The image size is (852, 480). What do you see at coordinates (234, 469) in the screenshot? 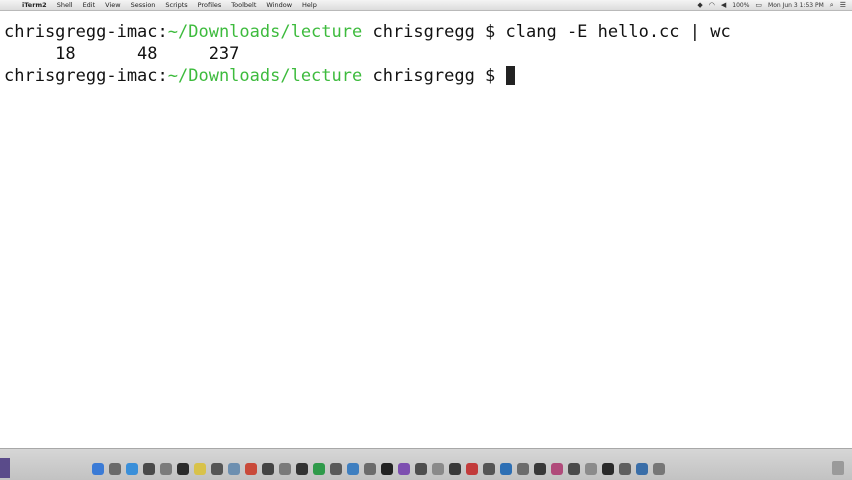
I see `preview-icon` at bounding box center [234, 469].